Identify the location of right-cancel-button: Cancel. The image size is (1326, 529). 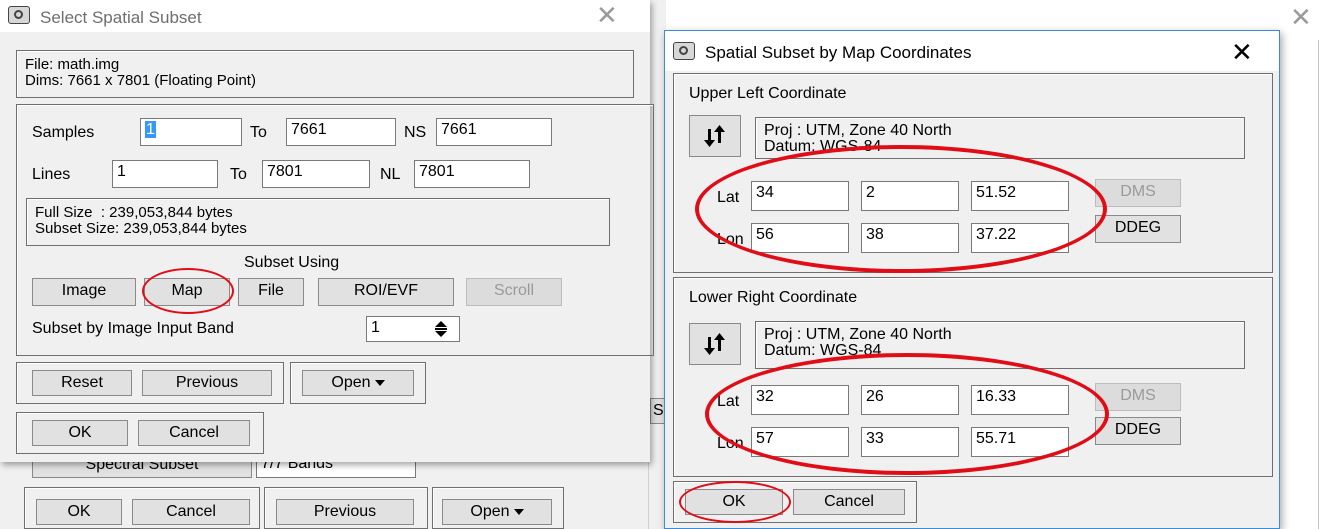
(849, 502).